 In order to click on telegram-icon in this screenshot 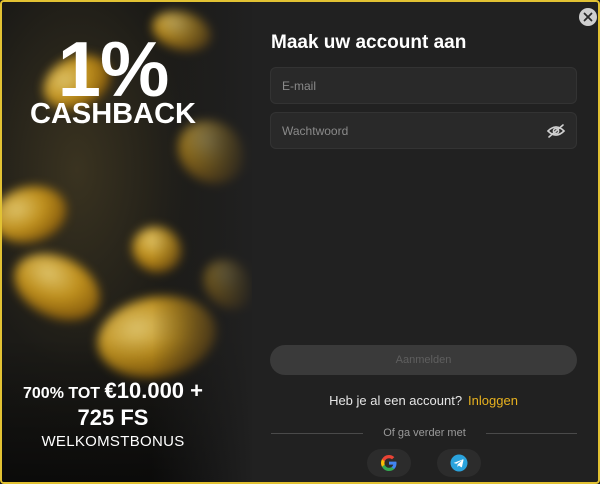, I will do `click(459, 463)`.